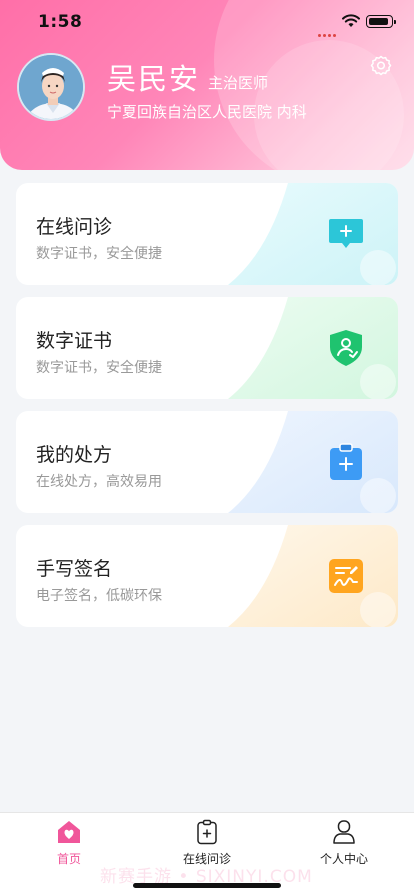  What do you see at coordinates (74, 341) in the screenshot?
I see `card-title: 数字证书` at bounding box center [74, 341].